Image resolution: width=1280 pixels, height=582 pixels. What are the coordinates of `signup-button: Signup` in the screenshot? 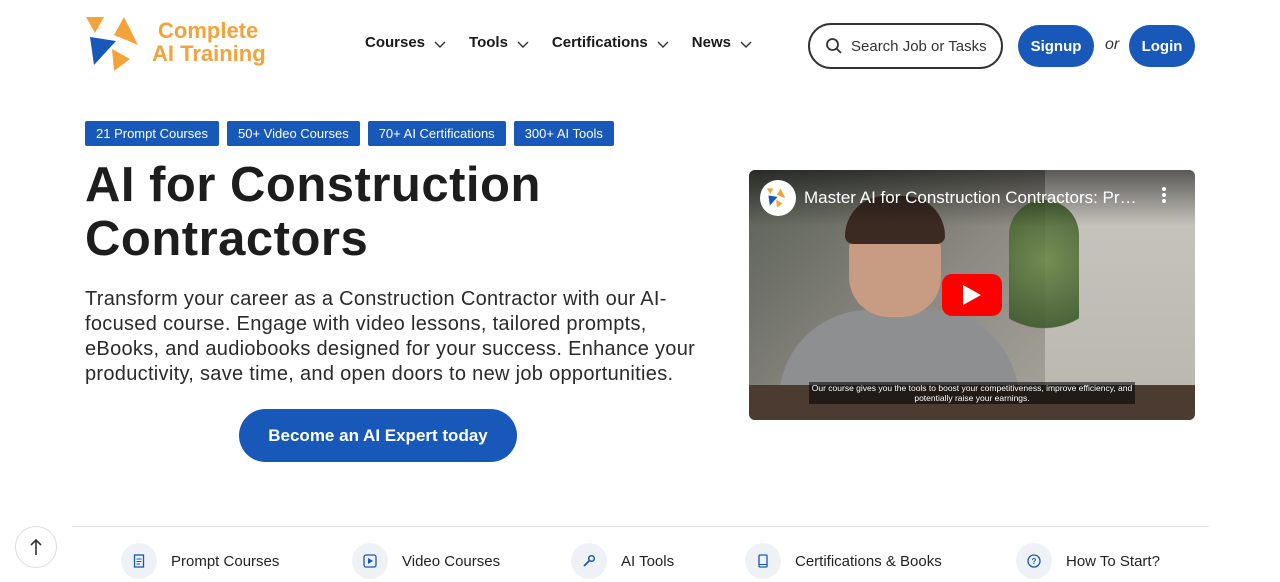 It's located at (1056, 46).